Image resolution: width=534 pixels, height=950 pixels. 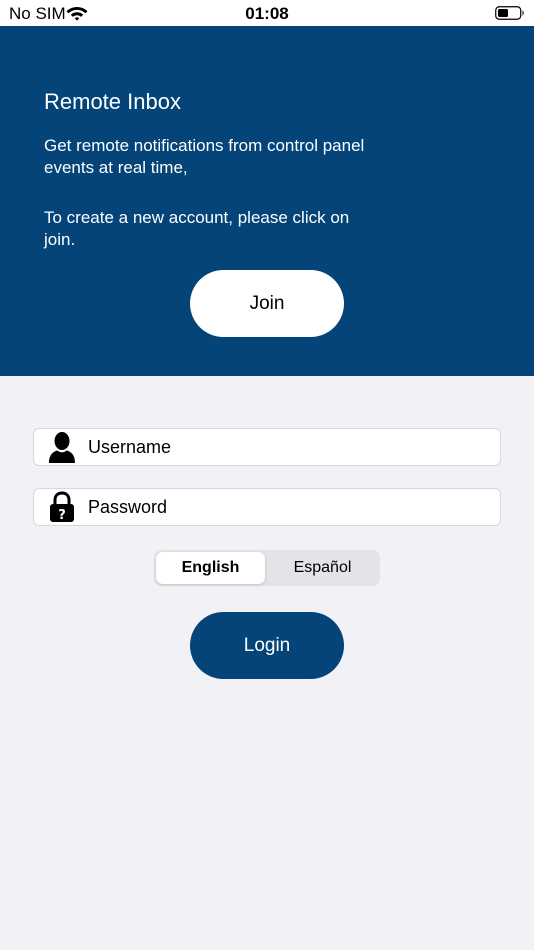 I want to click on clock: 01:08, so click(x=267, y=13).